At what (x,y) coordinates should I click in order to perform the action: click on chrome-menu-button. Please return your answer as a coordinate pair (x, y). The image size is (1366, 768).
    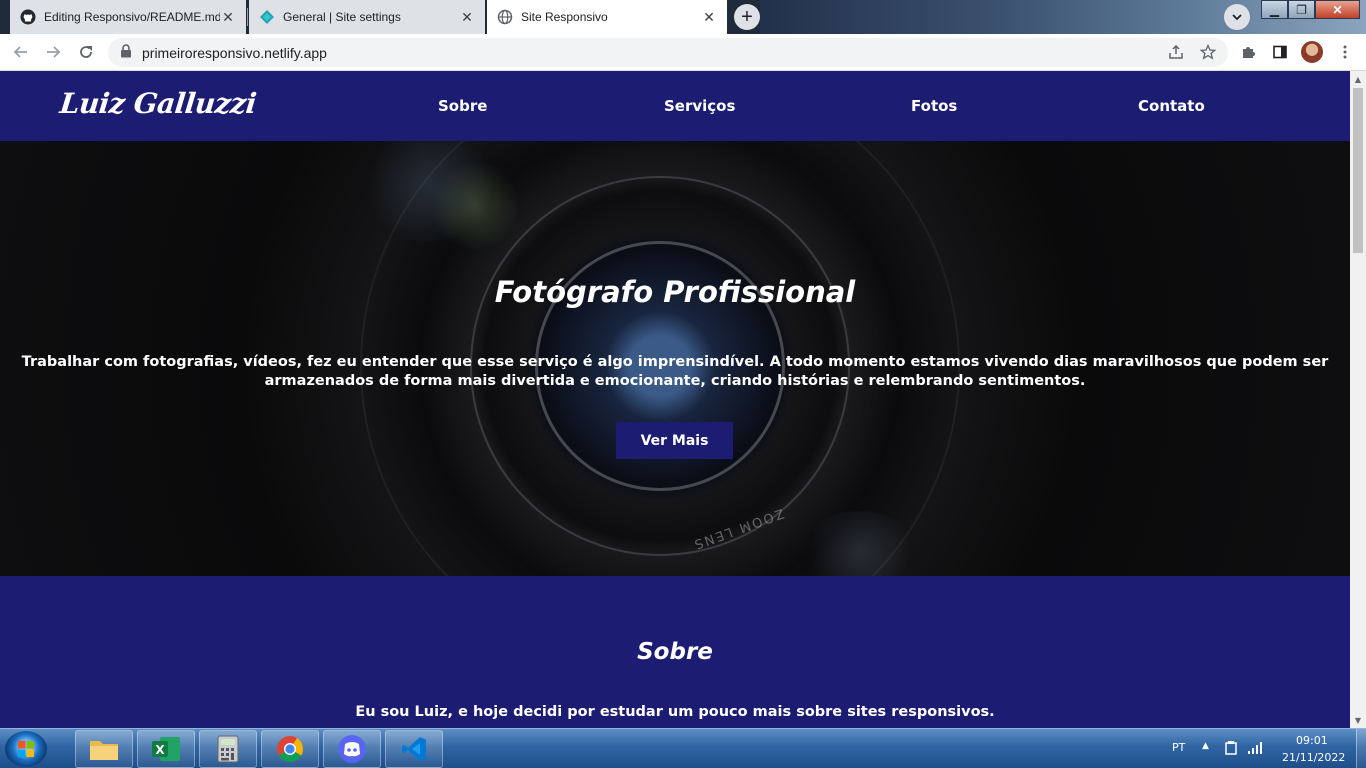
    Looking at the image, I should click on (1345, 52).